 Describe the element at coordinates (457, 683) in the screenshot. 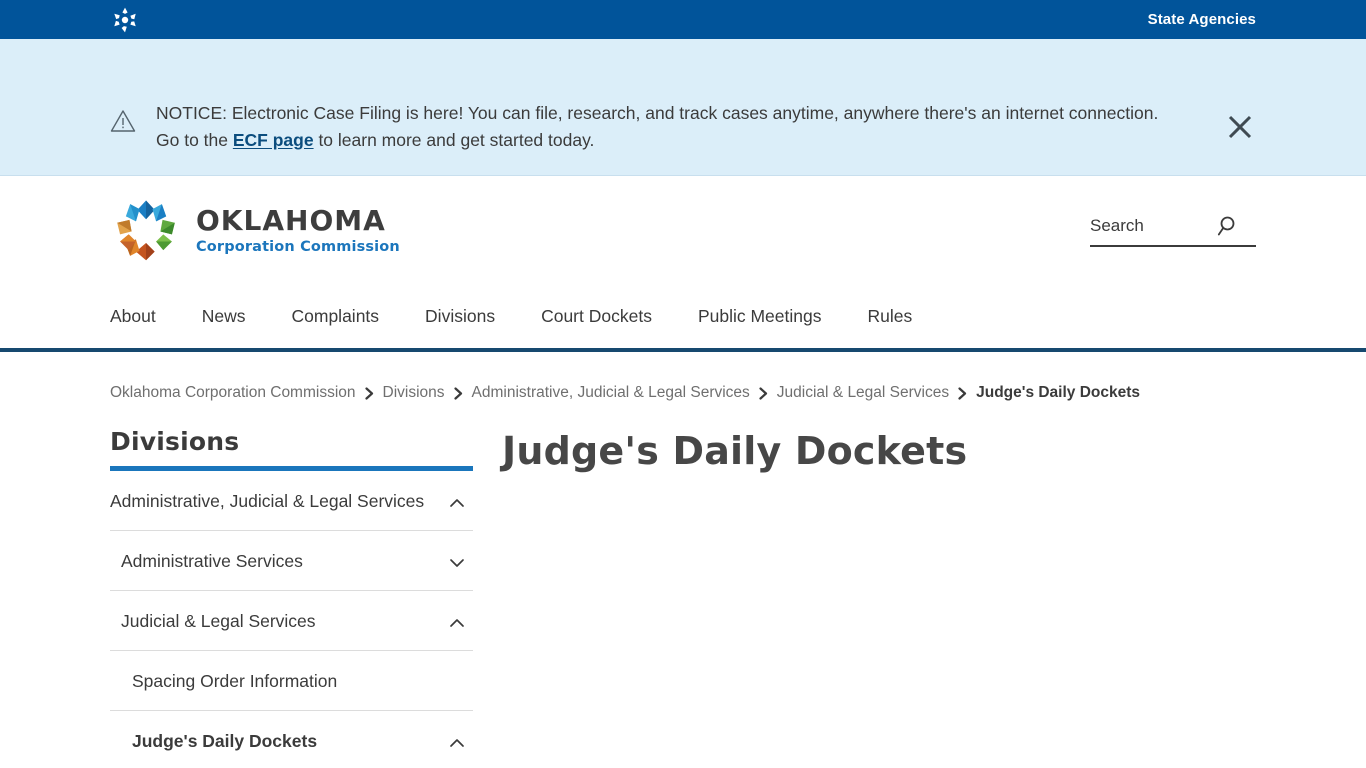

I see `no-icon` at that location.